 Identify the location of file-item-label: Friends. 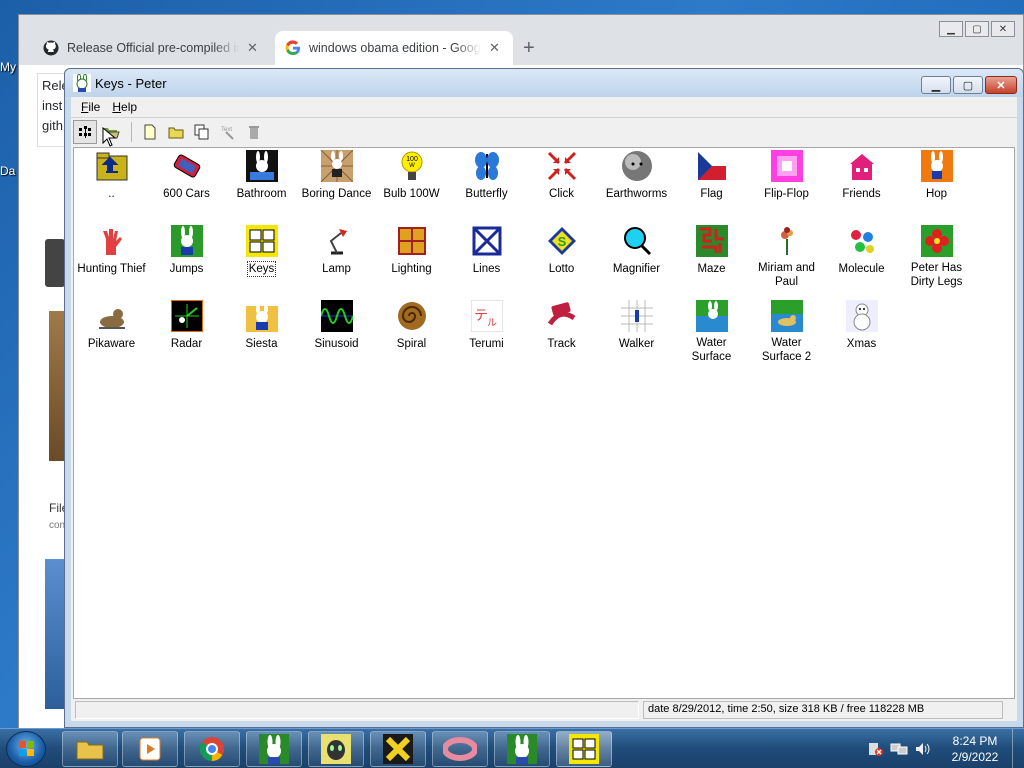
(861, 194).